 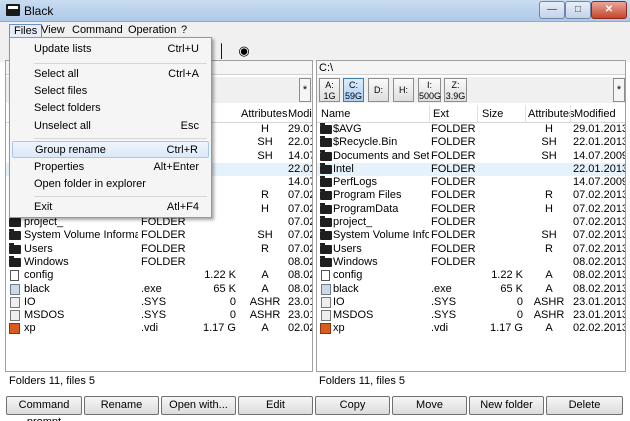 I want to click on left-col-modified: Modified, so click(x=300, y=114).